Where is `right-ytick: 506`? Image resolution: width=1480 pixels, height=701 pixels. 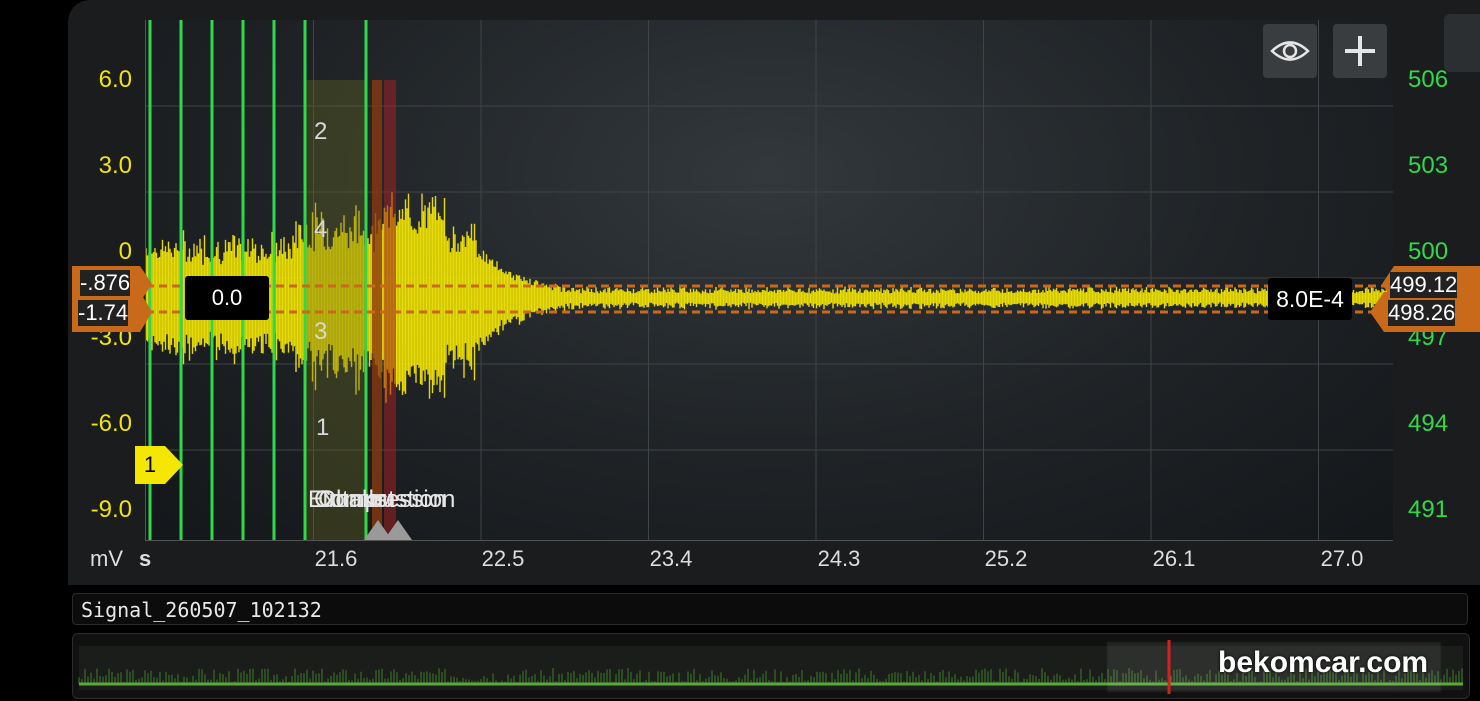 right-ytick: 506 is located at coordinates (1428, 79).